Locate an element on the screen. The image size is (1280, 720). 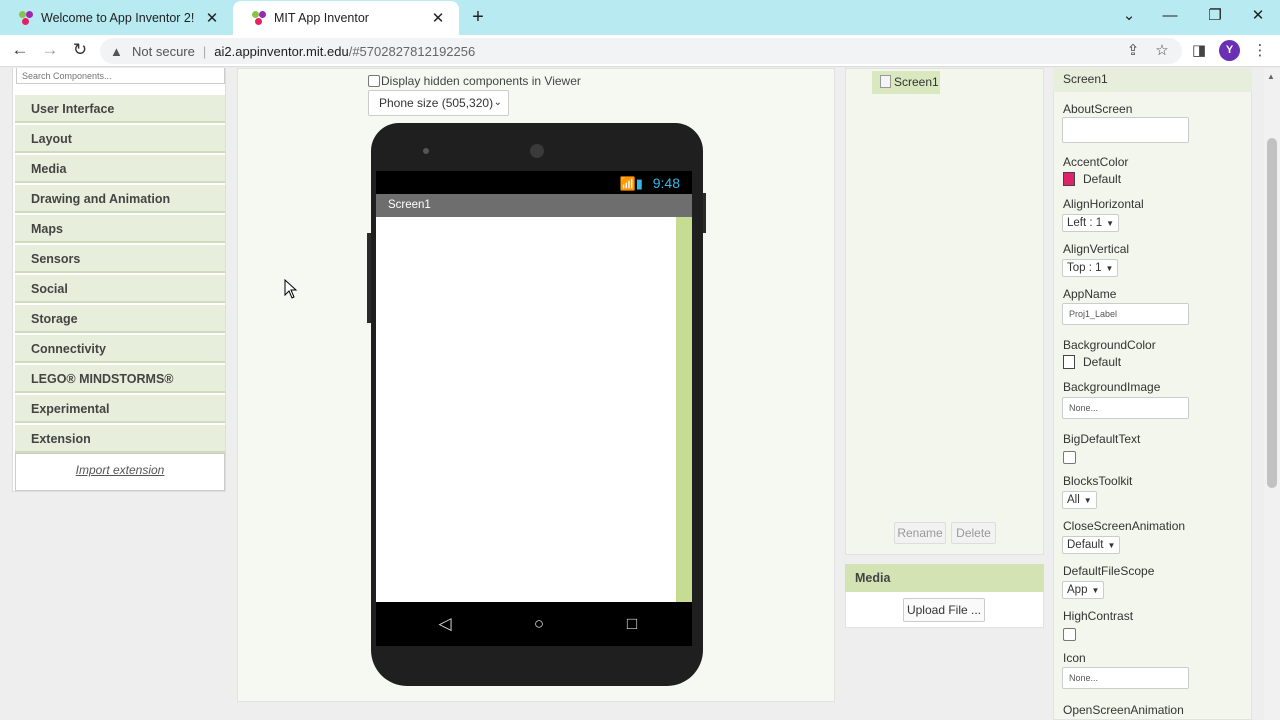
prop-close-screen-animation-dropdown: Default ▼ is located at coordinates (1091, 545).